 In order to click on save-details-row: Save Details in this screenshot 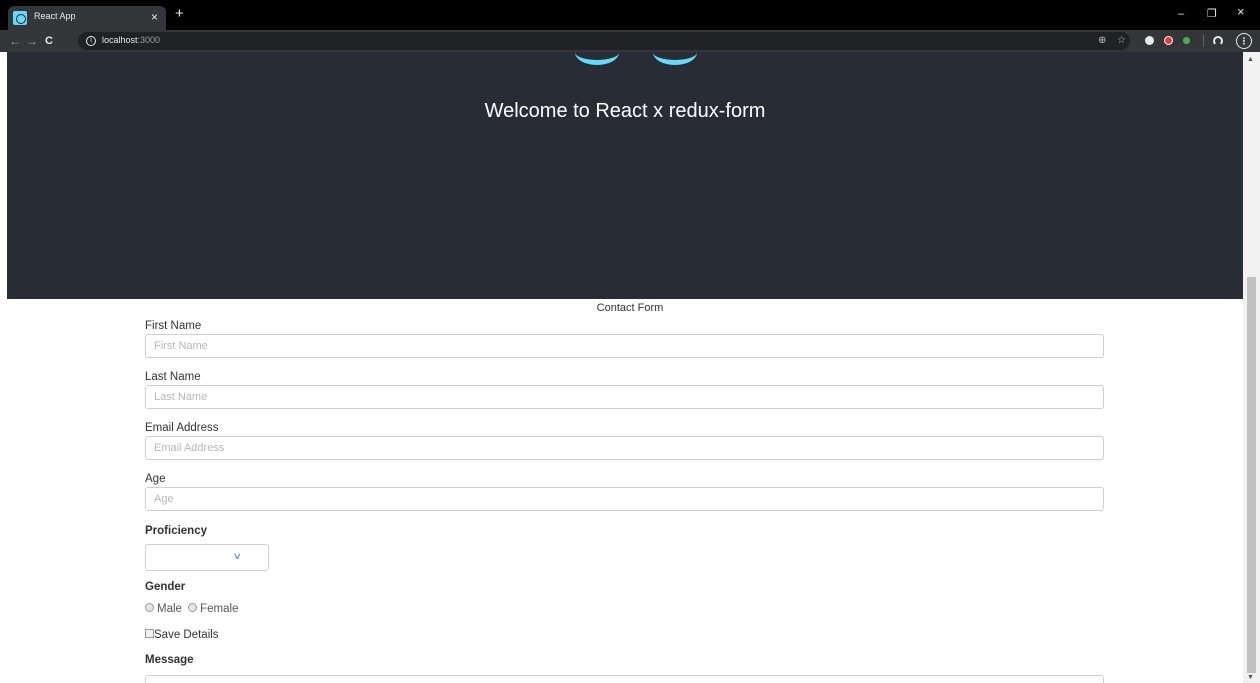, I will do `click(182, 635)`.